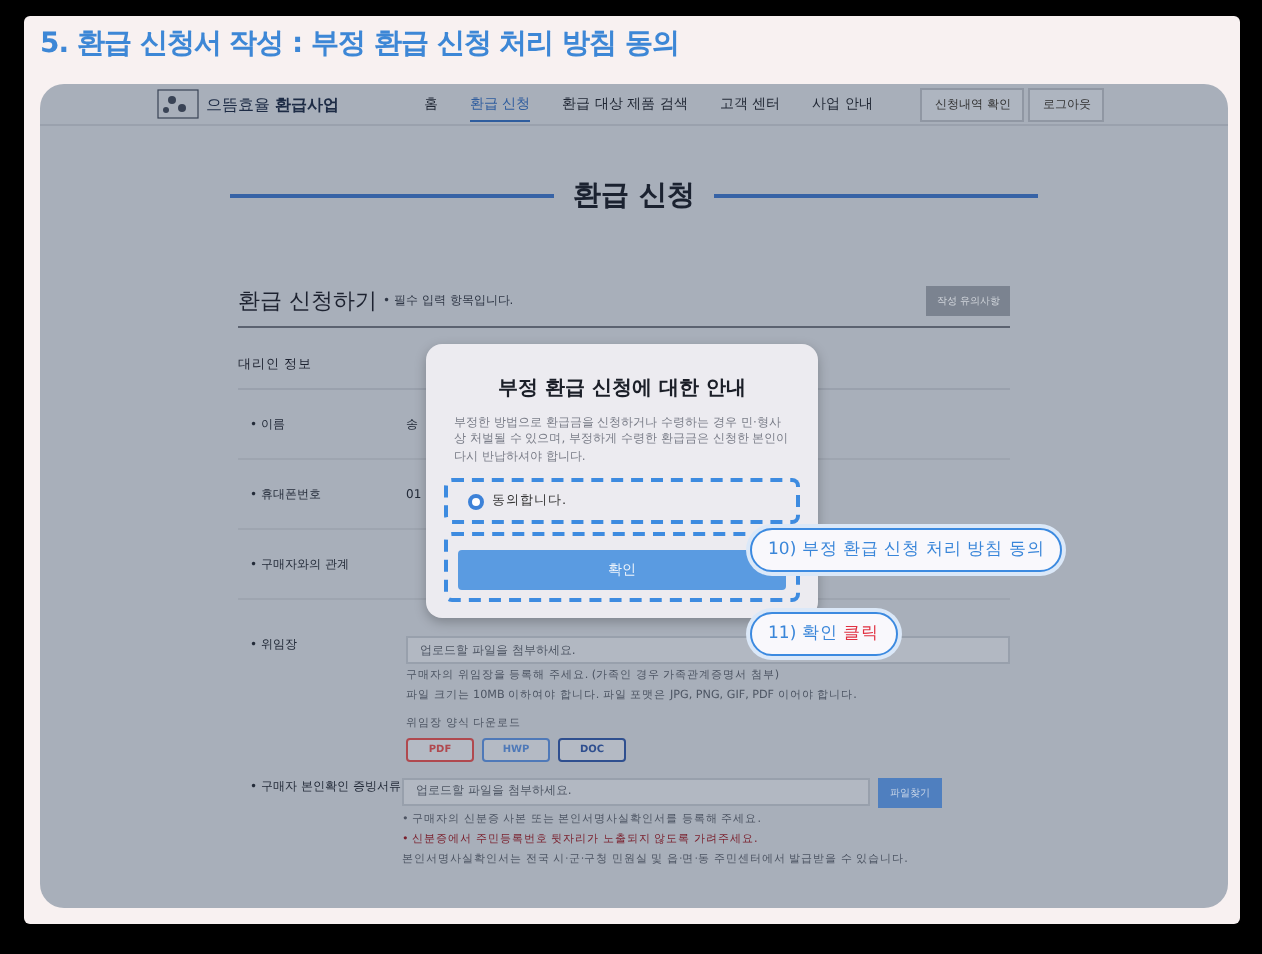 The image size is (1262, 954). I want to click on step-tooltip: 10) 부정 환급 신청 처리 방침 동의, so click(906, 550).